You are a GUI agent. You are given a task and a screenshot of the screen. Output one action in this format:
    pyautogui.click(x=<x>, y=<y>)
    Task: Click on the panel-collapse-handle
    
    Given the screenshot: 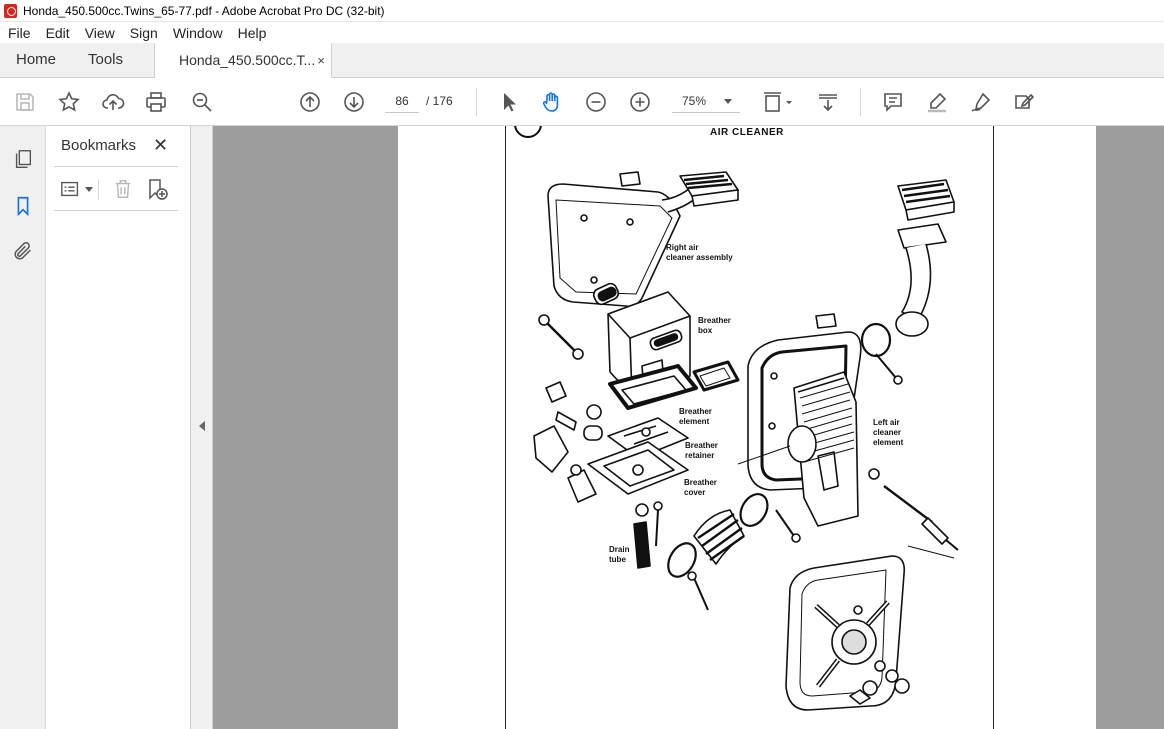 What is the action you would take?
    pyautogui.click(x=202, y=427)
    